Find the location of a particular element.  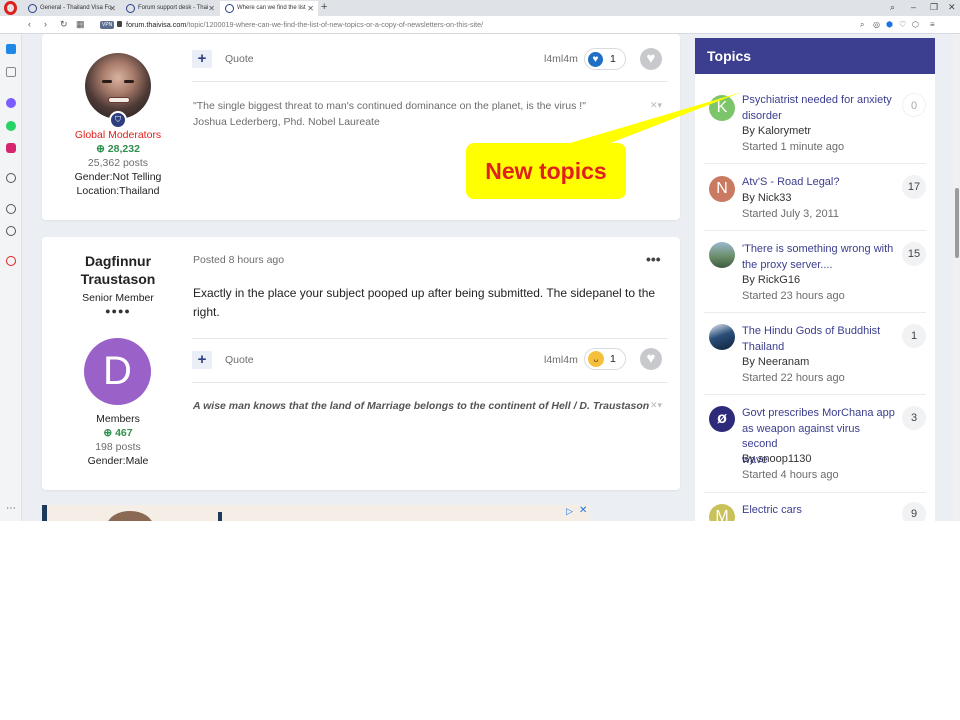

posted-timestamp: Posted 8 hours ago is located at coordinates (238, 260).